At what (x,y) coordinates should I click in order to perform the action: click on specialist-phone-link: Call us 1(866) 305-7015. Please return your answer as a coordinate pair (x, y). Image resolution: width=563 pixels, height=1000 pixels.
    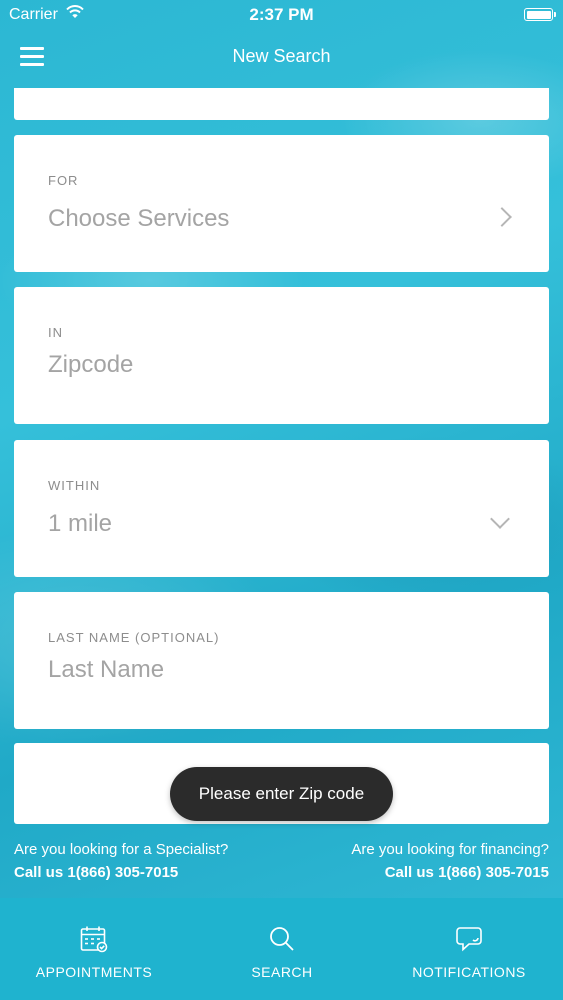
    Looking at the image, I should click on (121, 872).